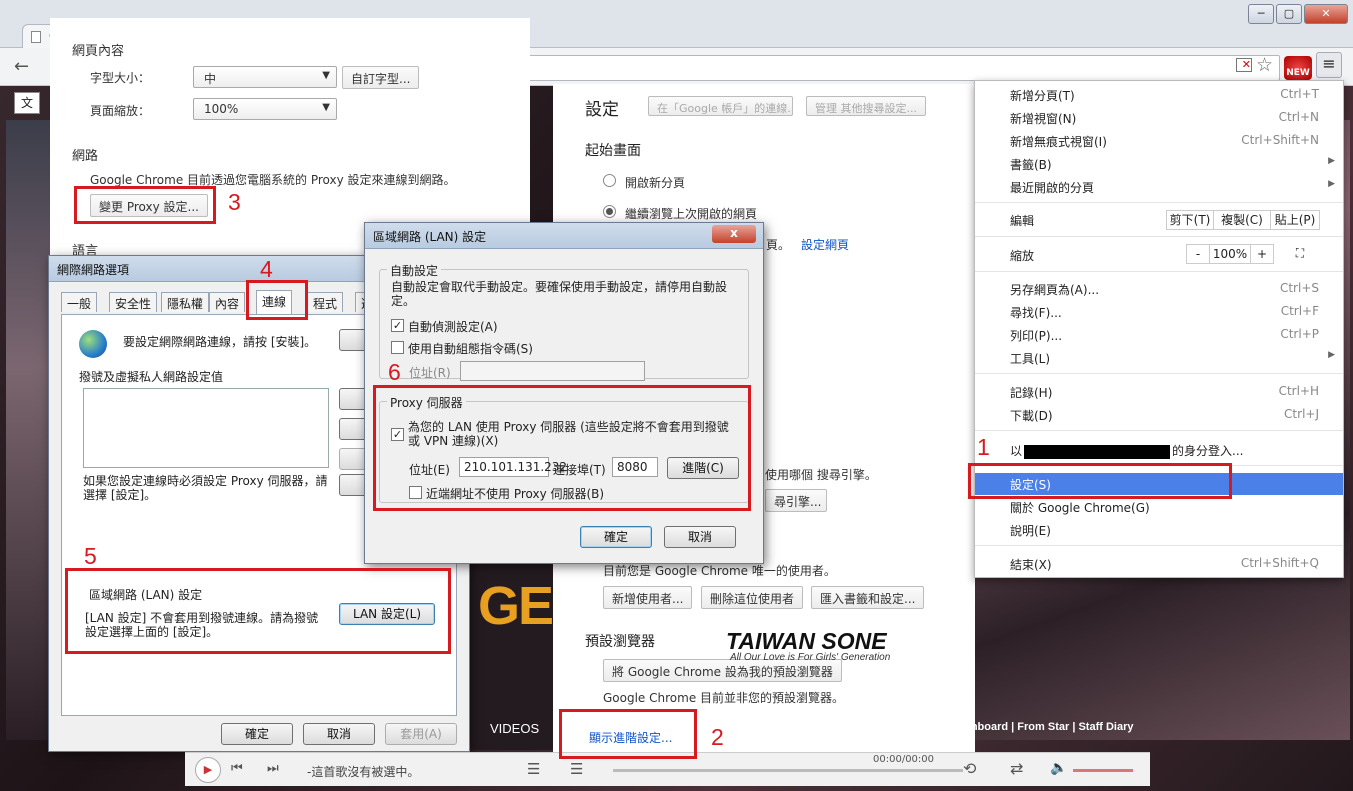  I want to click on apply-button: 套用(A), so click(421, 734).